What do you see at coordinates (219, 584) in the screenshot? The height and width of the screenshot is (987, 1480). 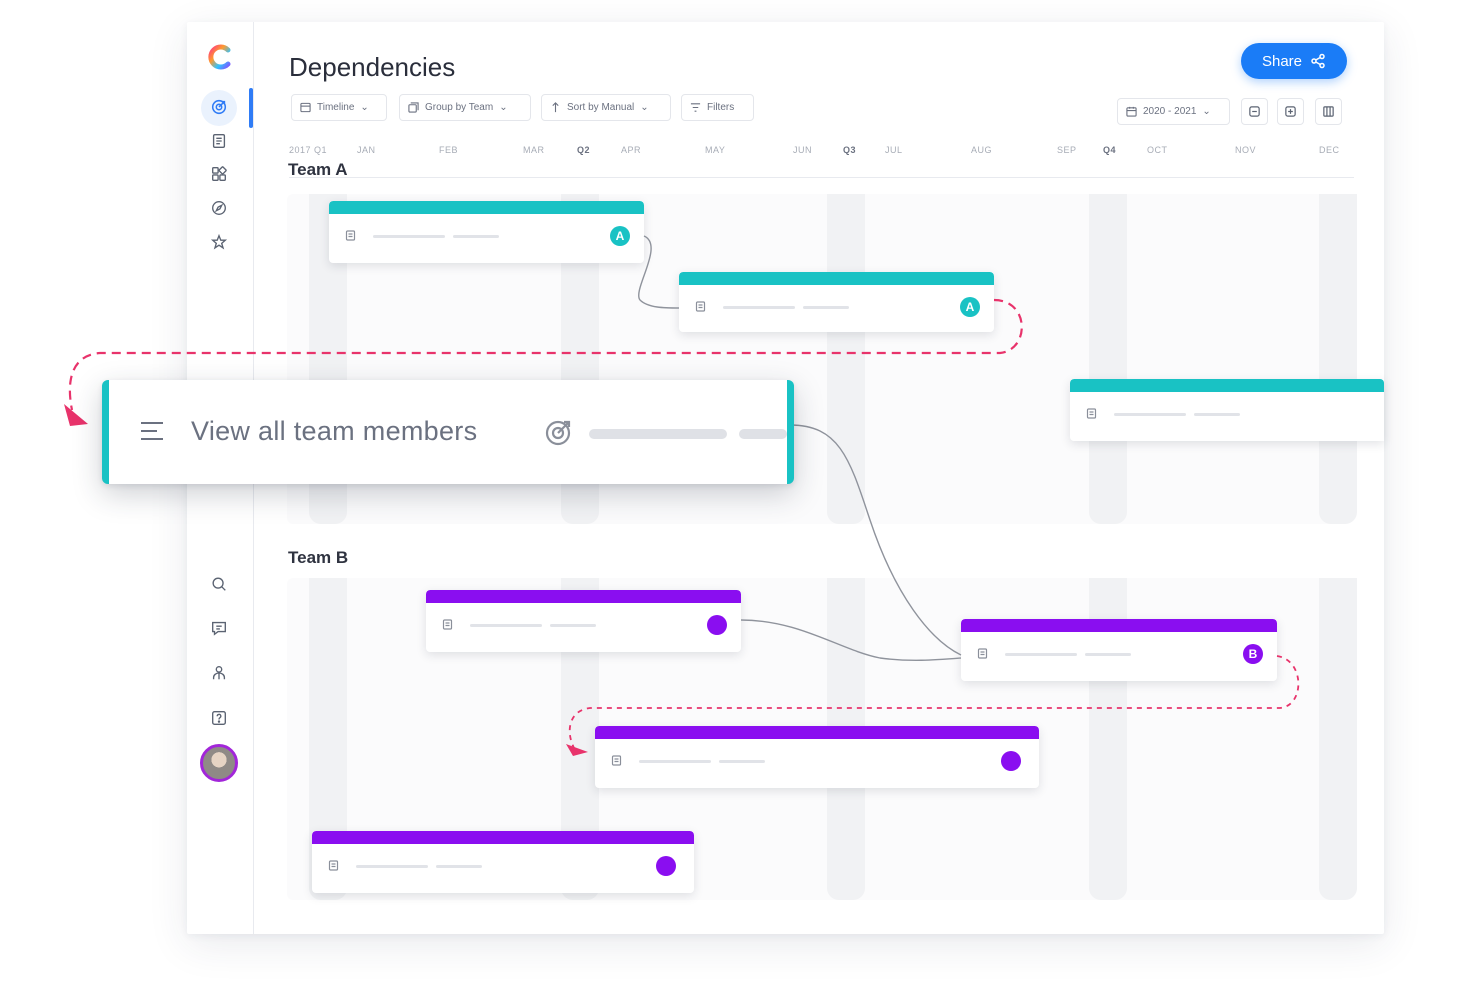 I see `search-icon` at bounding box center [219, 584].